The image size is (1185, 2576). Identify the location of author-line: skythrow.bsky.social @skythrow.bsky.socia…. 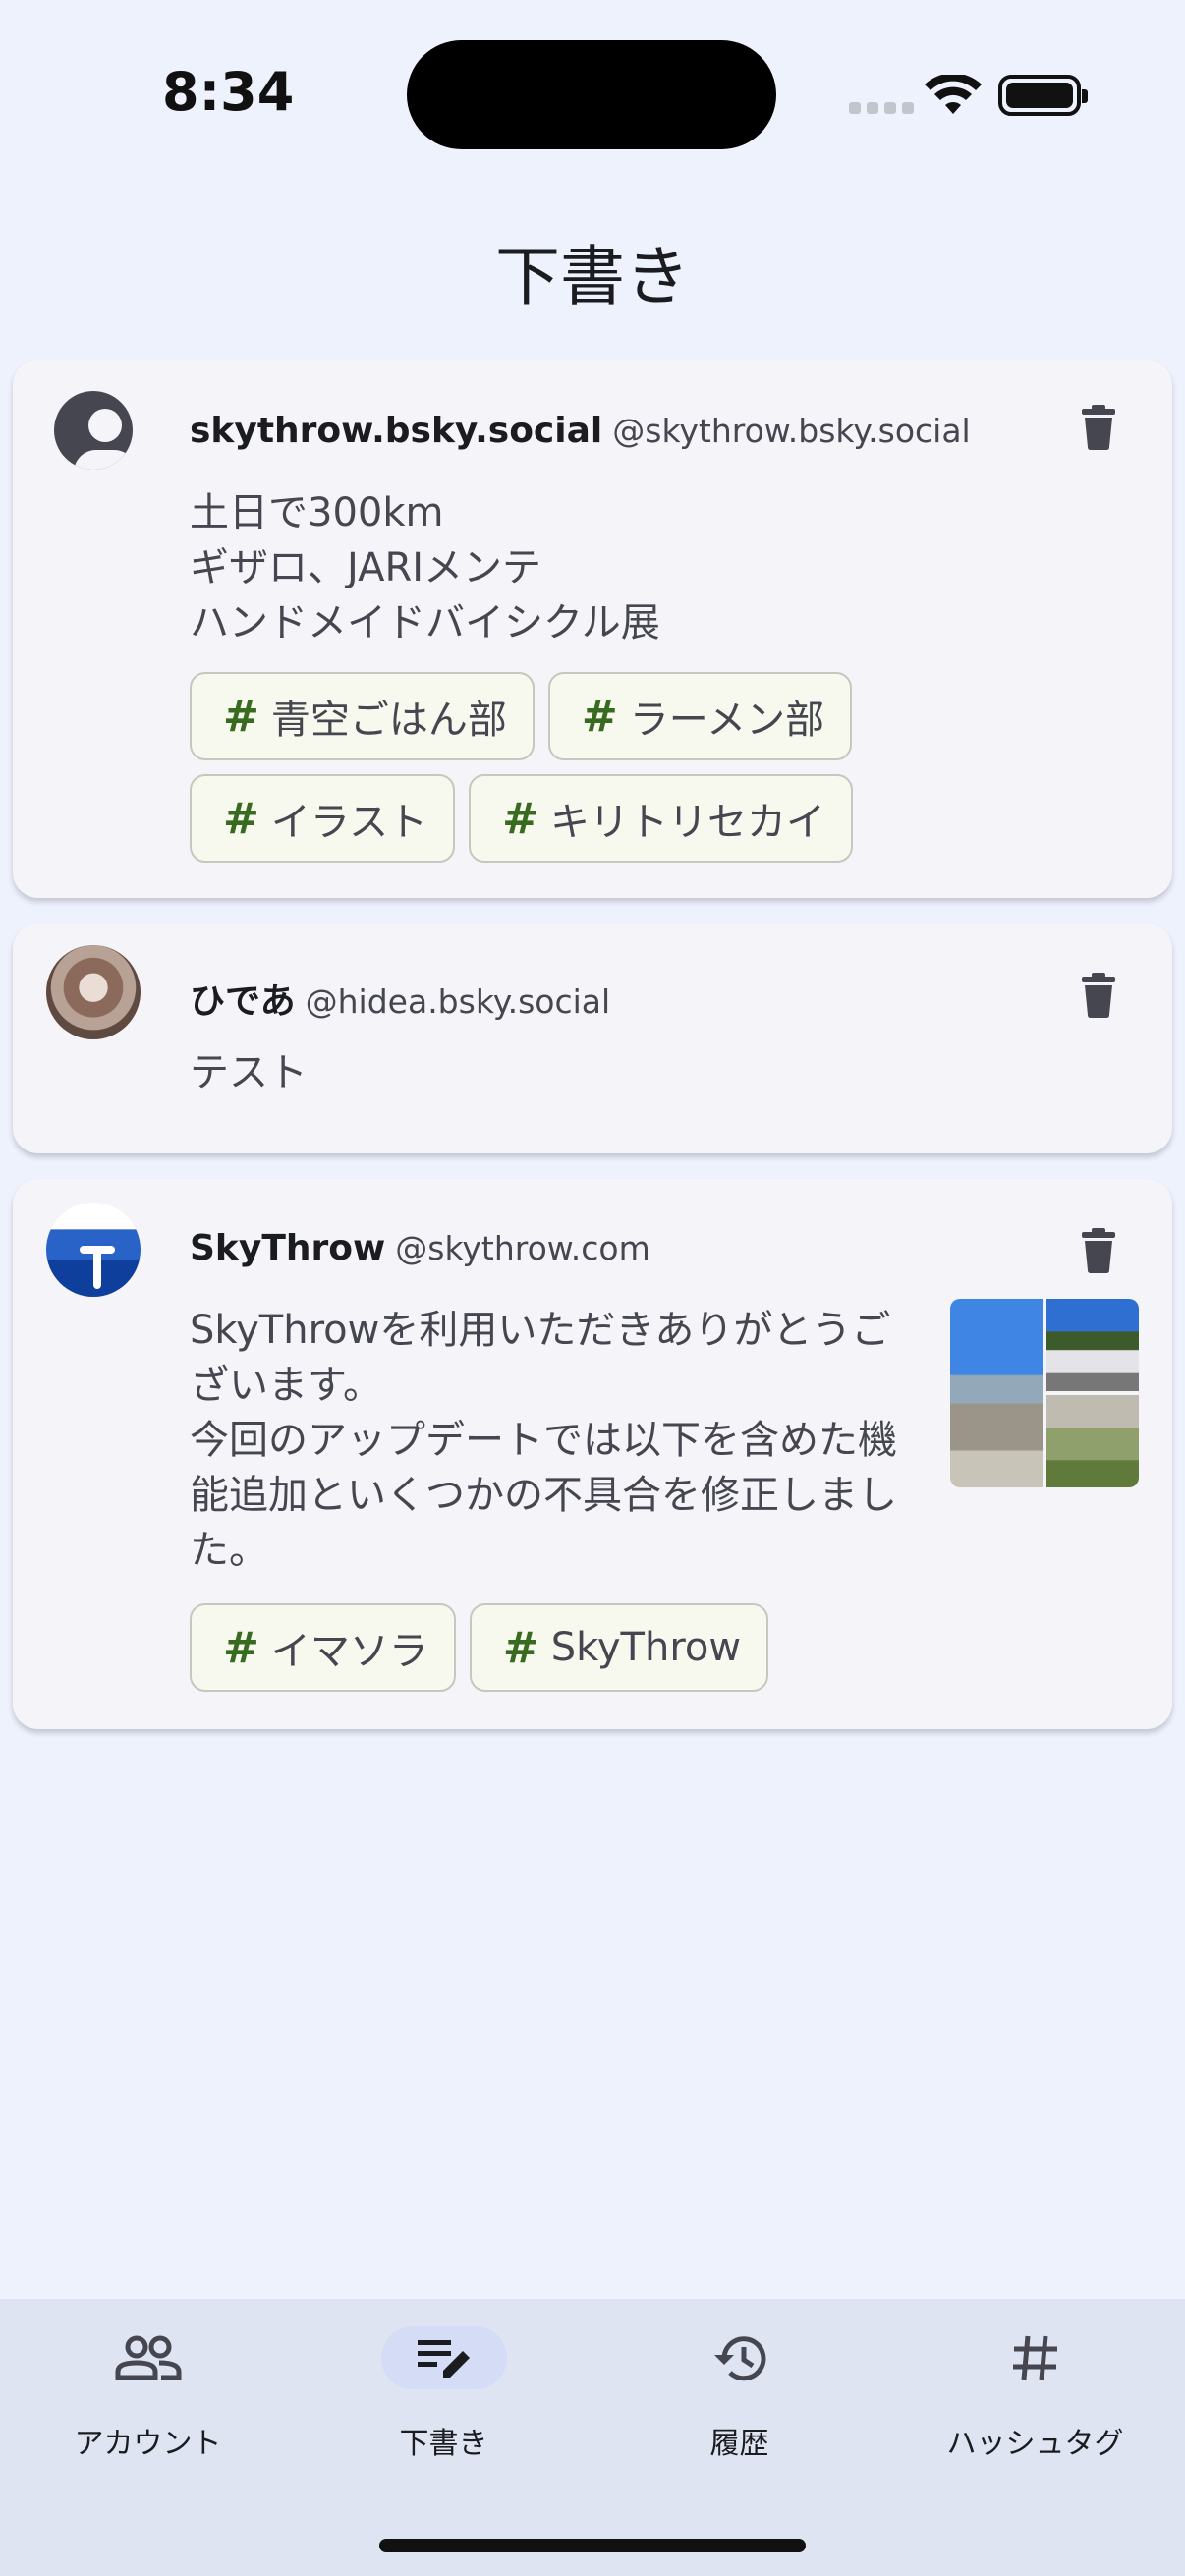
(581, 431).